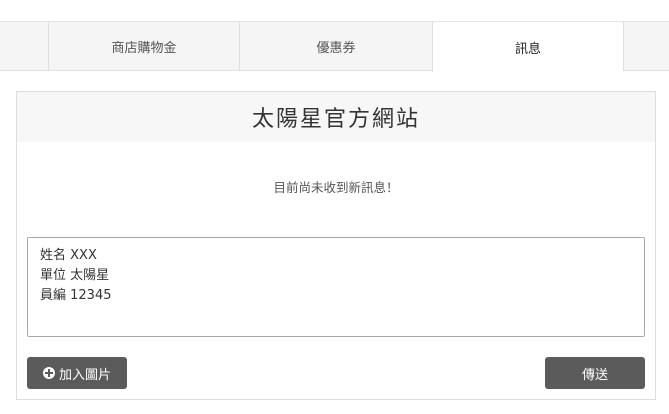 The width and height of the screenshot is (669, 414). What do you see at coordinates (336, 187) in the screenshot?
I see `empty-message-text: 目前尚未收到新訊息！` at bounding box center [336, 187].